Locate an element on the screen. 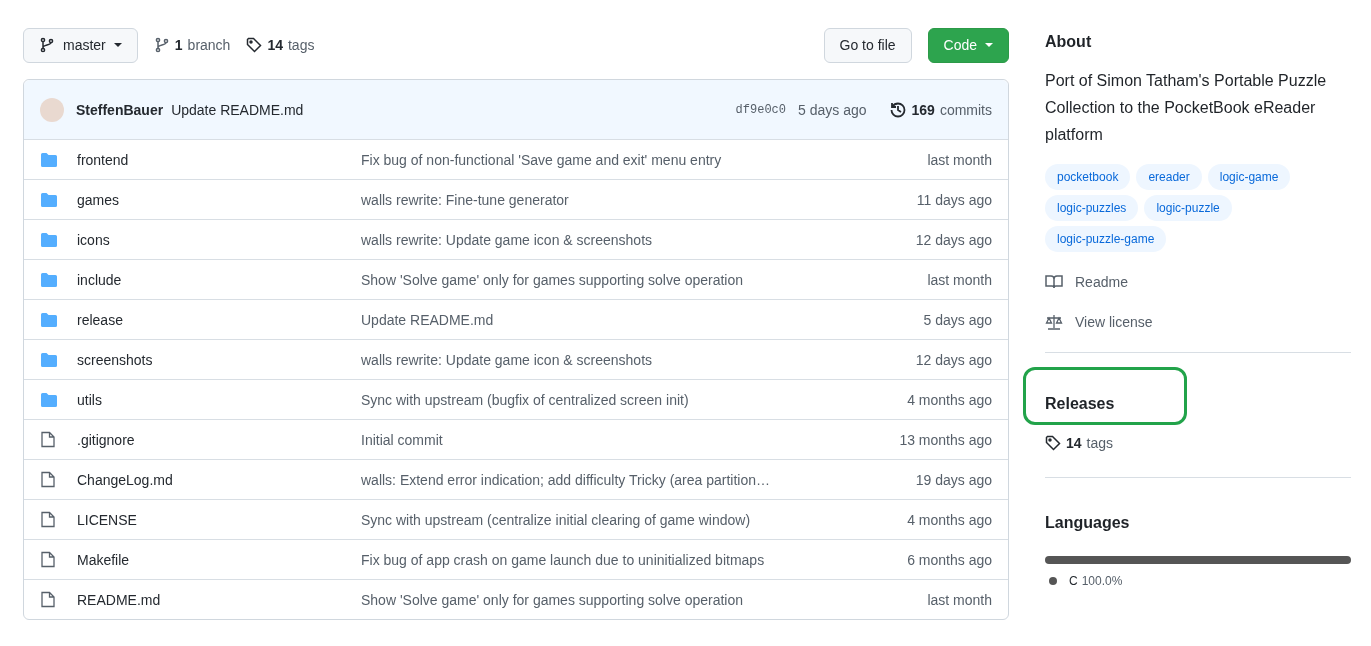 This screenshot has height=646, width=1371. branches-link: 1 branch is located at coordinates (192, 45).